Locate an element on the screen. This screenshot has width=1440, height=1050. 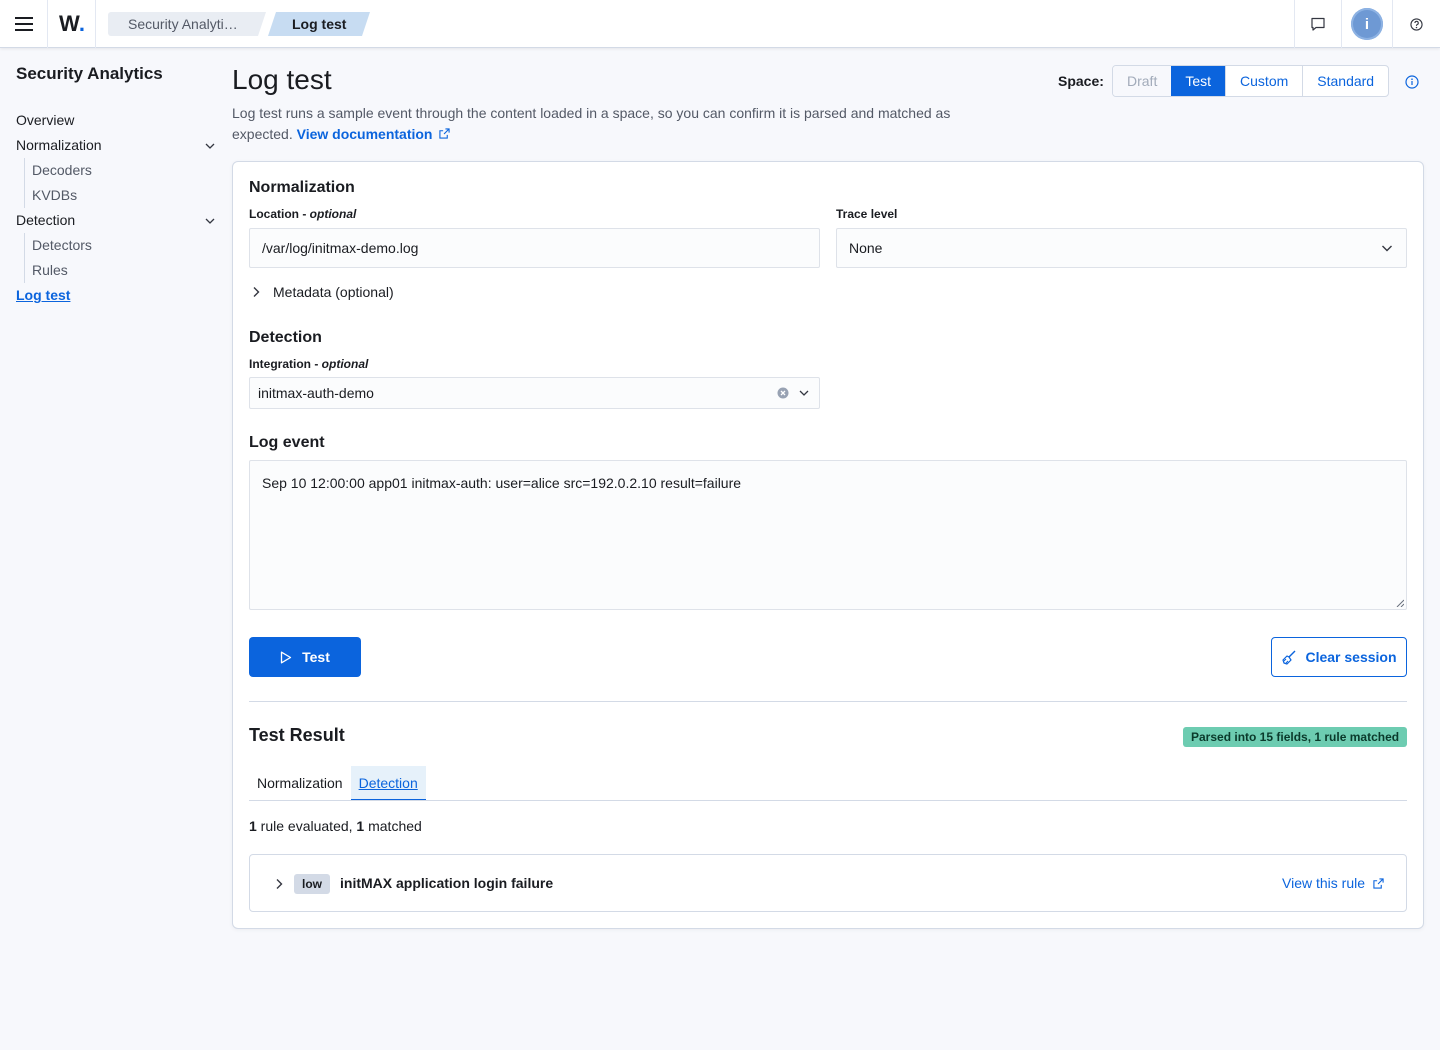
test-result-title: Test Result is located at coordinates (297, 735).